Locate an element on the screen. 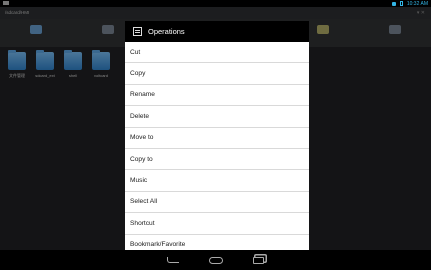 The width and height of the screenshot is (431, 270). dialog-header: Operations is located at coordinates (217, 31).